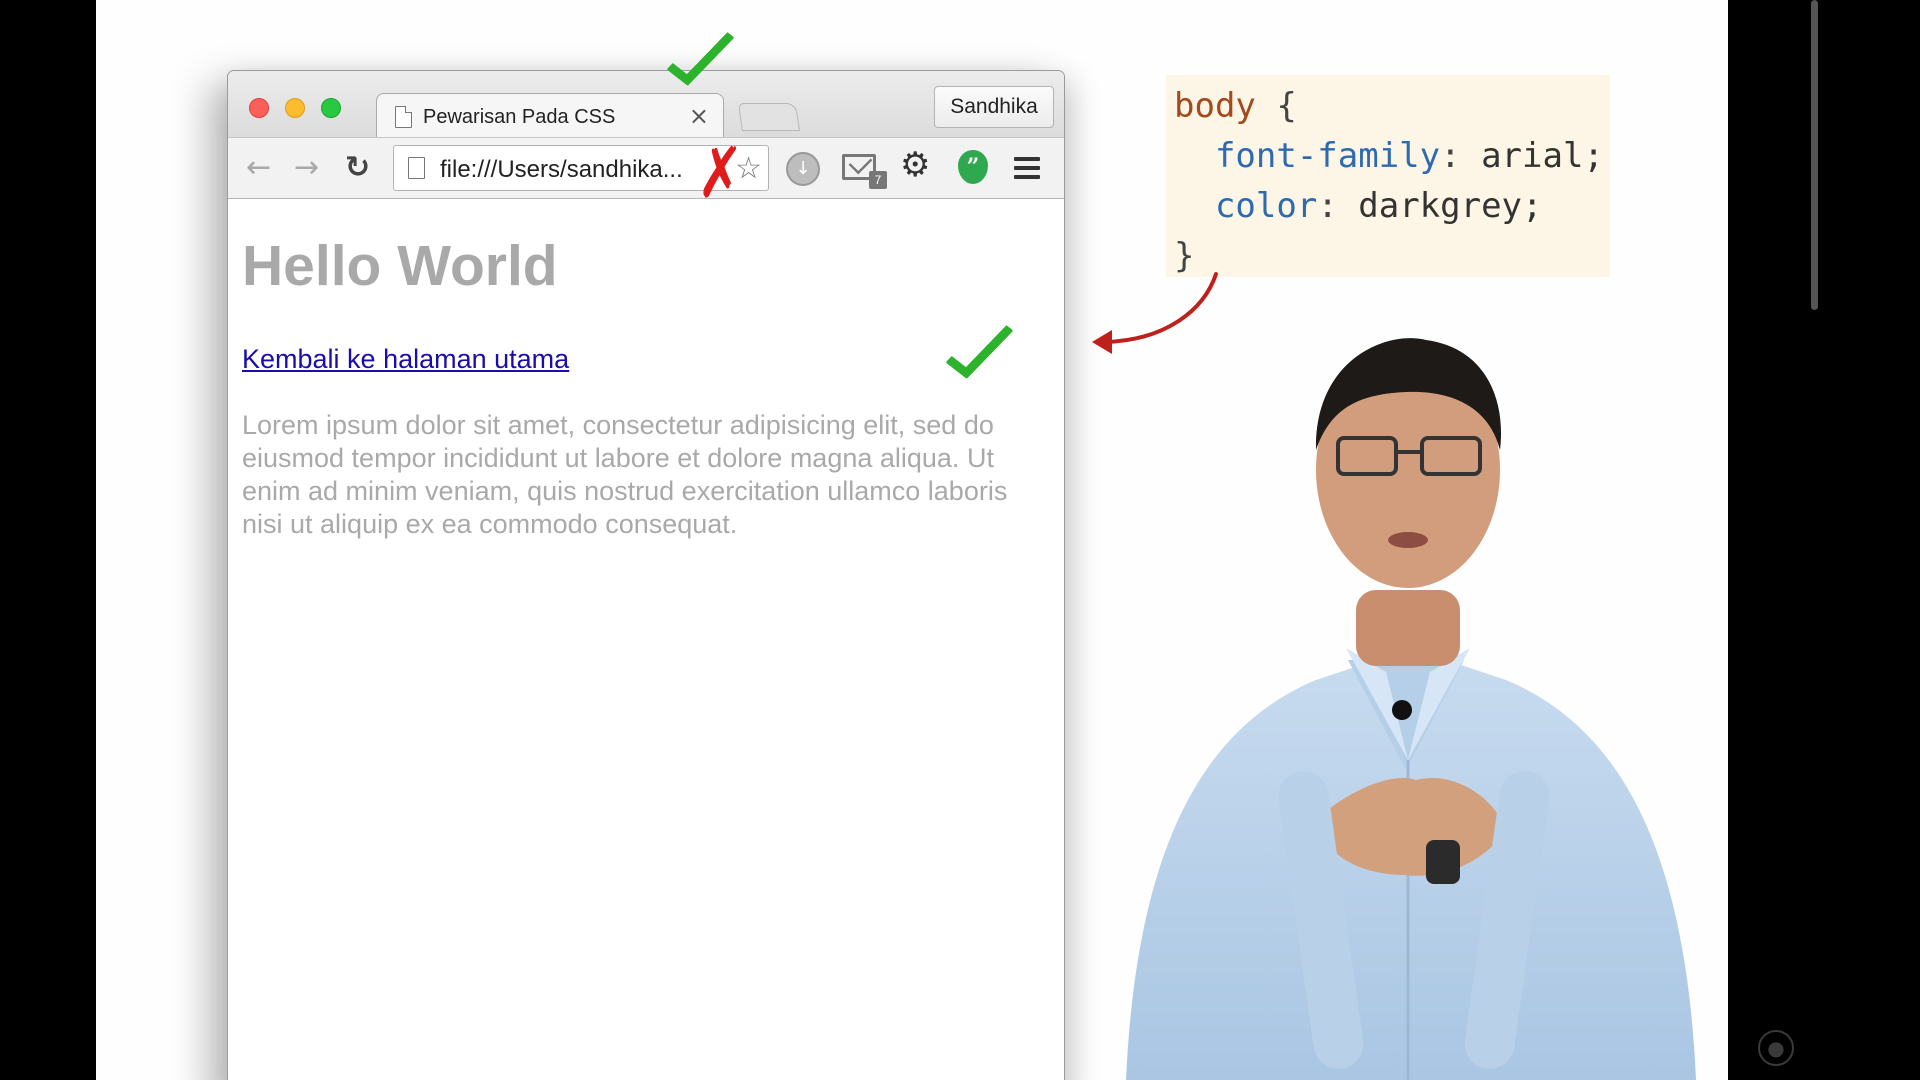 Image resolution: width=1920 pixels, height=1080 pixels. Describe the element at coordinates (1776, 540) in the screenshot. I see `scrollbar` at that location.